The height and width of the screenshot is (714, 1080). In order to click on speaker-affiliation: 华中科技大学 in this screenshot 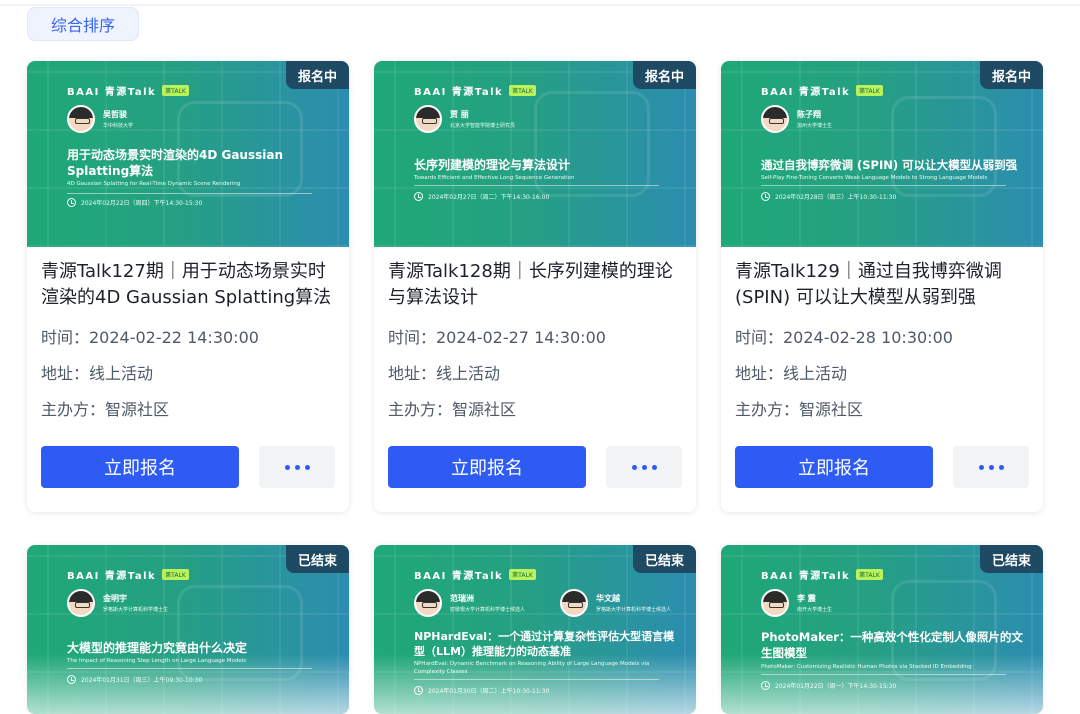, I will do `click(118, 126)`.